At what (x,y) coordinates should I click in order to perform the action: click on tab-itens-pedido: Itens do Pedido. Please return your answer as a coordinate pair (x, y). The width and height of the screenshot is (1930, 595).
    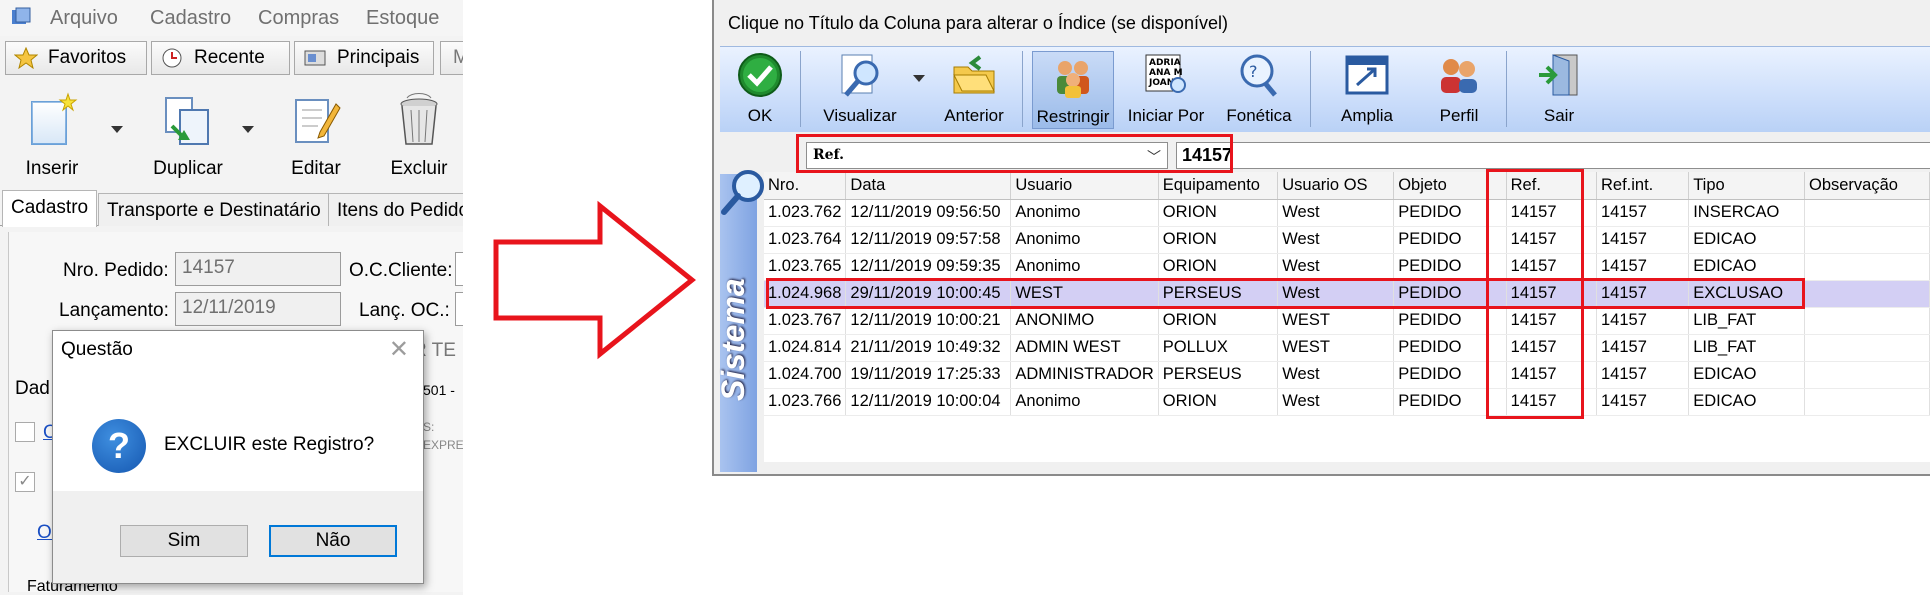
    Looking at the image, I should click on (395, 209).